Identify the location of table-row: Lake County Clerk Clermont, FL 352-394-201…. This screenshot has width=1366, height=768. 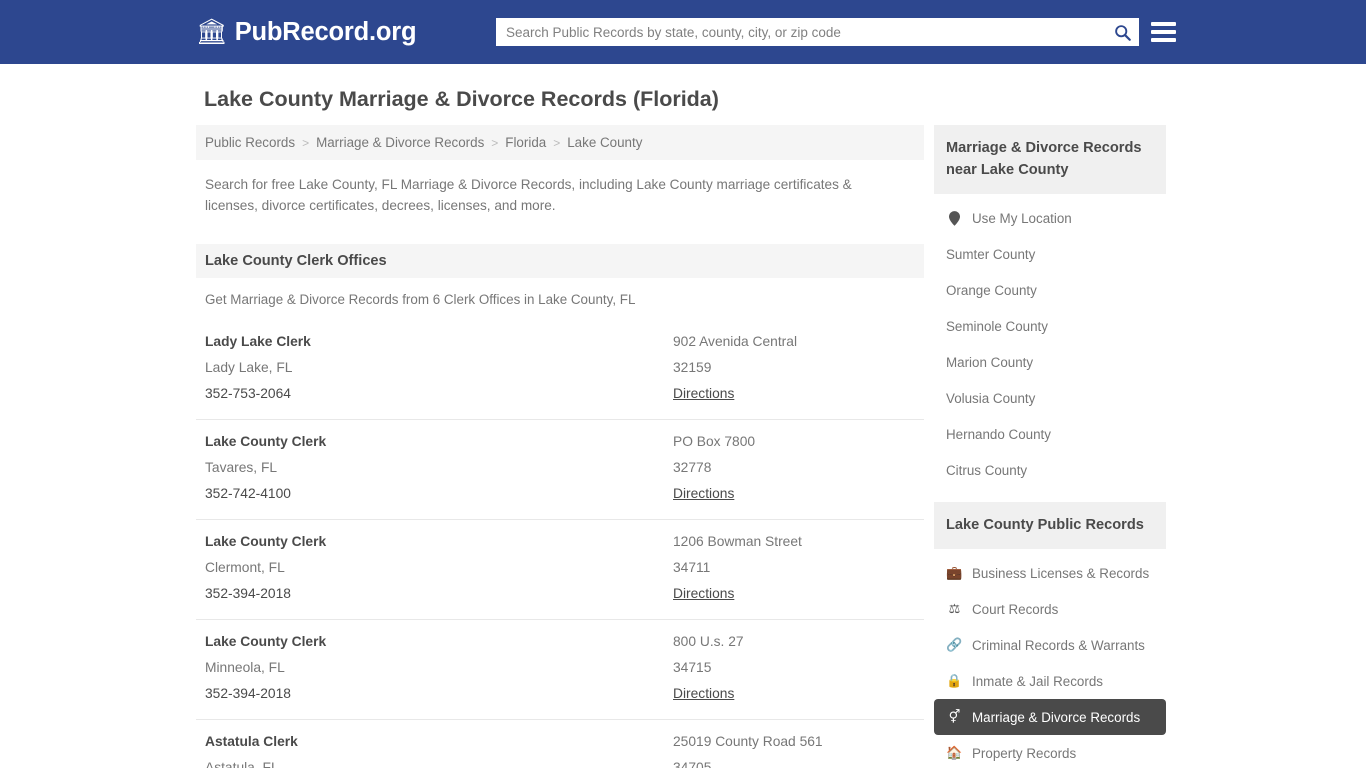
(560, 570).